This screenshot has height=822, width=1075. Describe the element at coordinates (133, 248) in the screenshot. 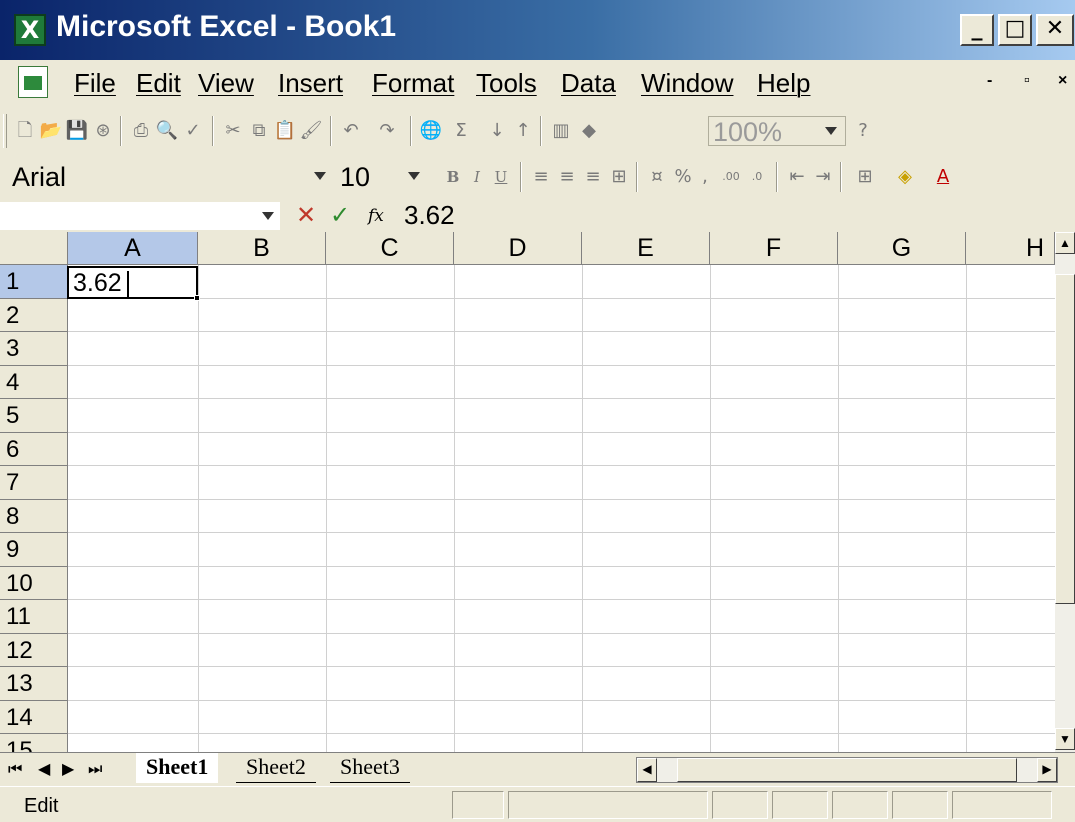

I see `column-header-a: A` at that location.